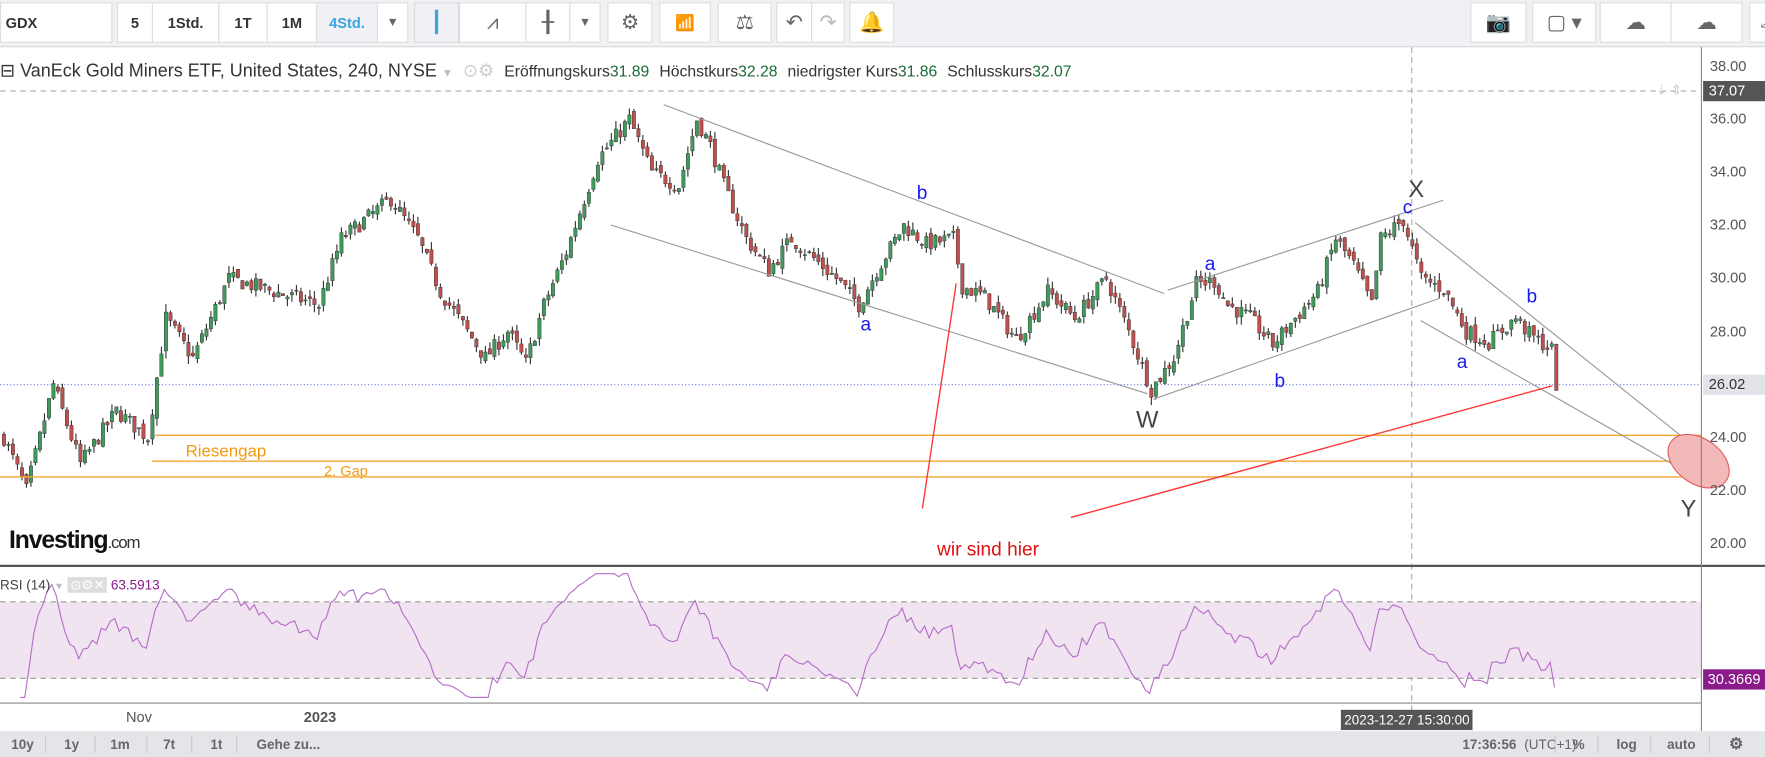 This screenshot has height=757, width=1765. What do you see at coordinates (1626, 745) in the screenshot?
I see `log-toggle: log` at bounding box center [1626, 745].